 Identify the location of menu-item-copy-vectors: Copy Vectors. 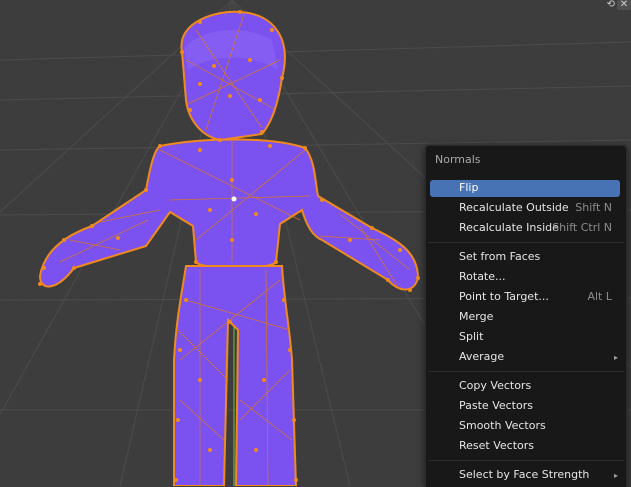
(525, 386).